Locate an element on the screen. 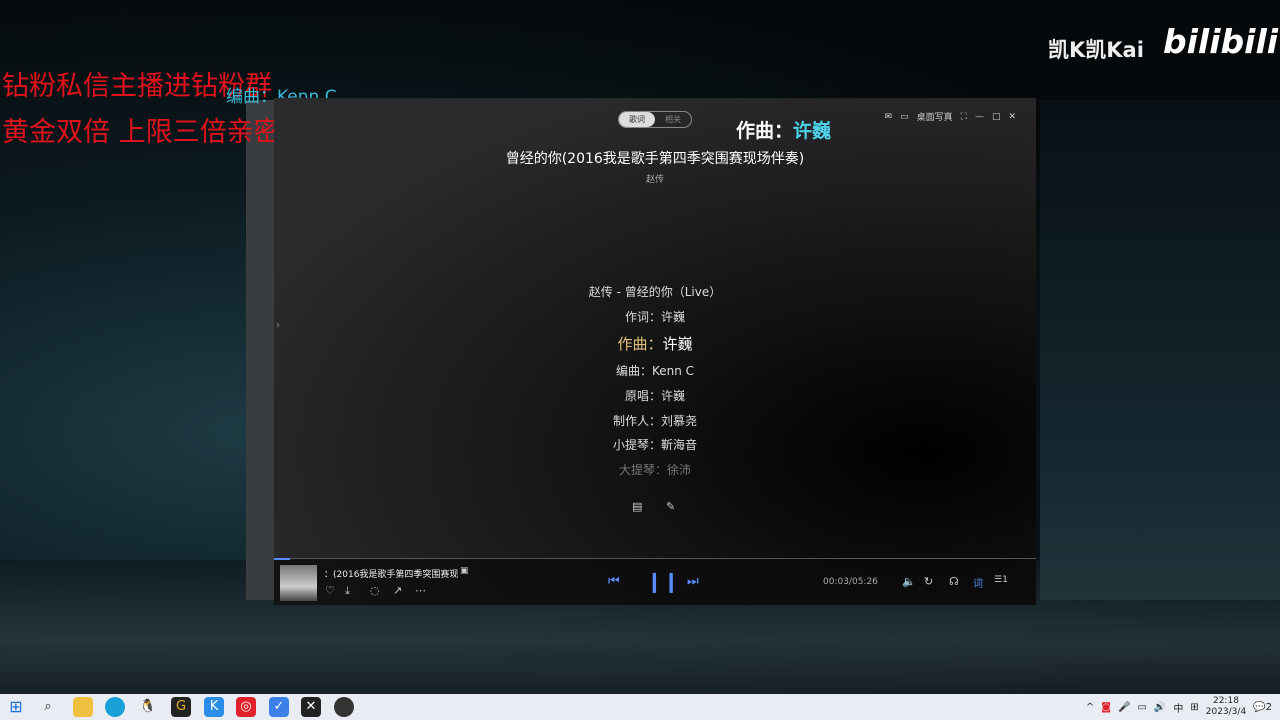 The height and width of the screenshot is (720, 1280). lyric-label: 作词： is located at coordinates (642, 317).